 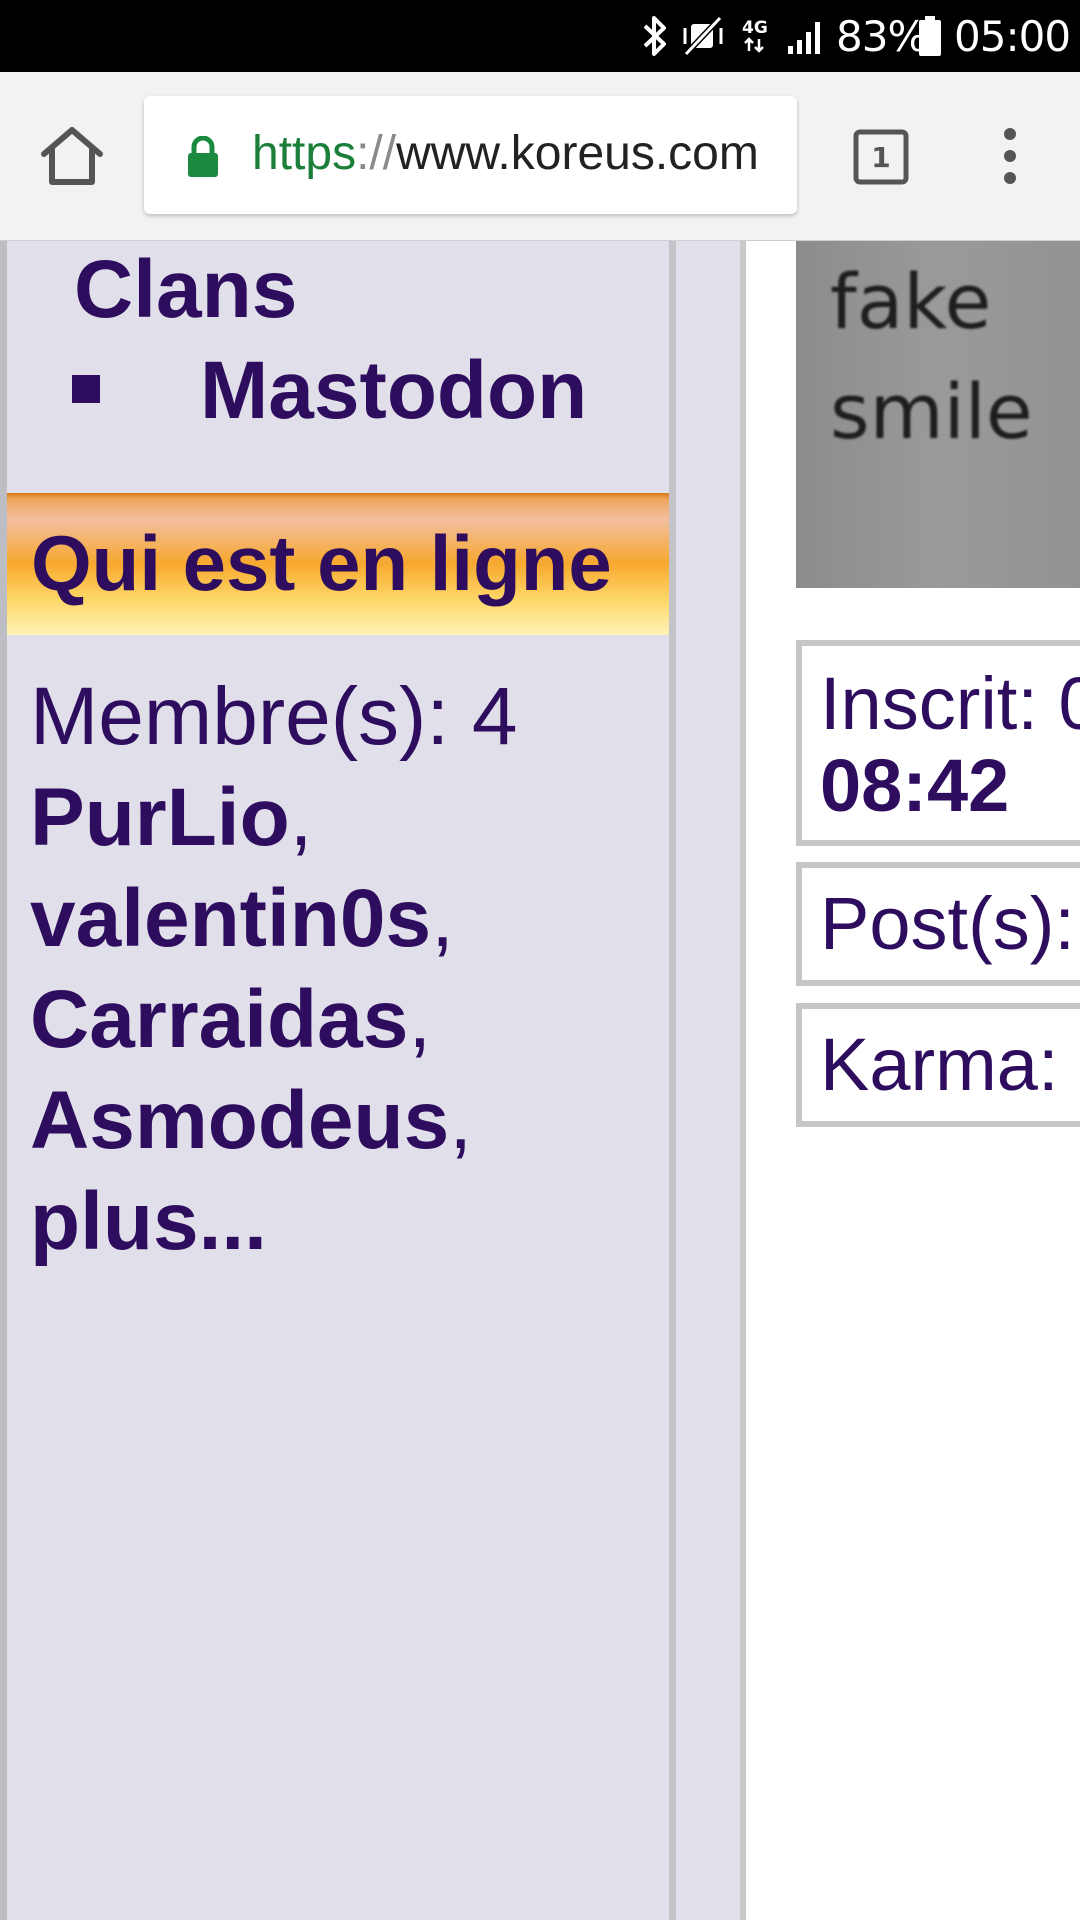 I want to click on more-vert-icon, so click(x=1010, y=156).